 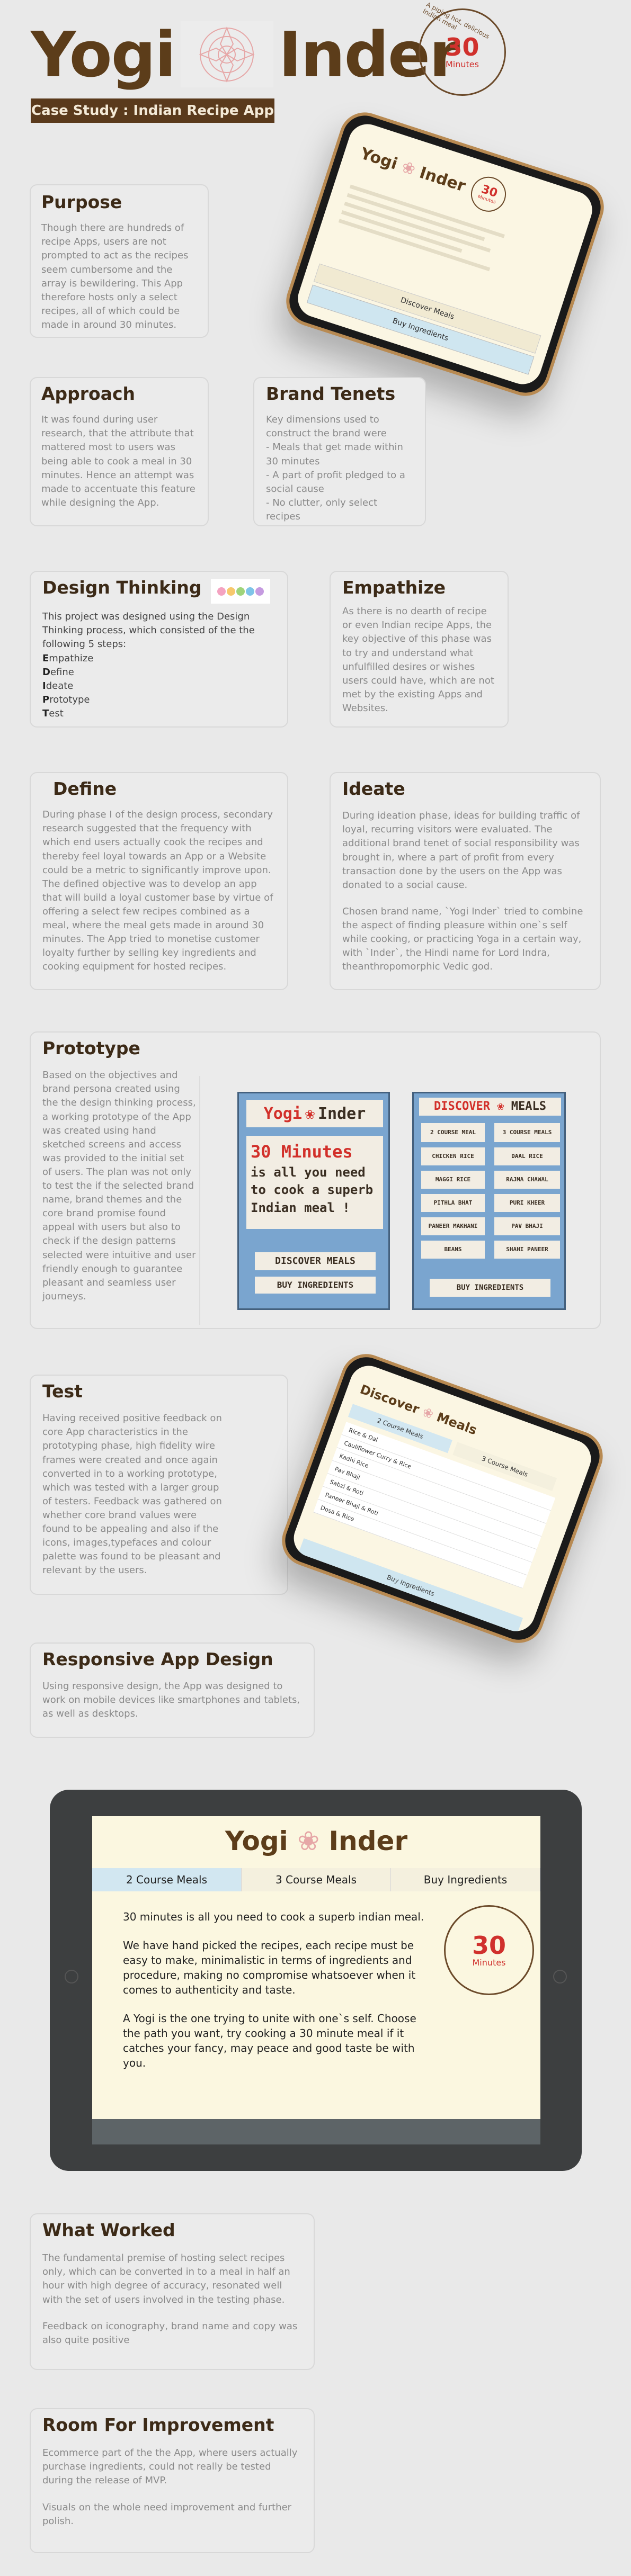 What do you see at coordinates (226, 54) in the screenshot?
I see `mandala-logo-icon` at bounding box center [226, 54].